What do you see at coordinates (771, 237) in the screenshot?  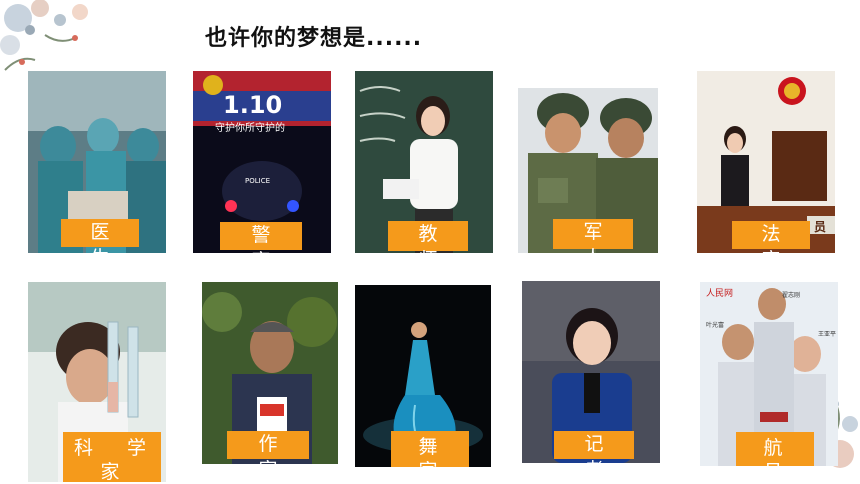 I see `label-judge: 法 官` at bounding box center [771, 237].